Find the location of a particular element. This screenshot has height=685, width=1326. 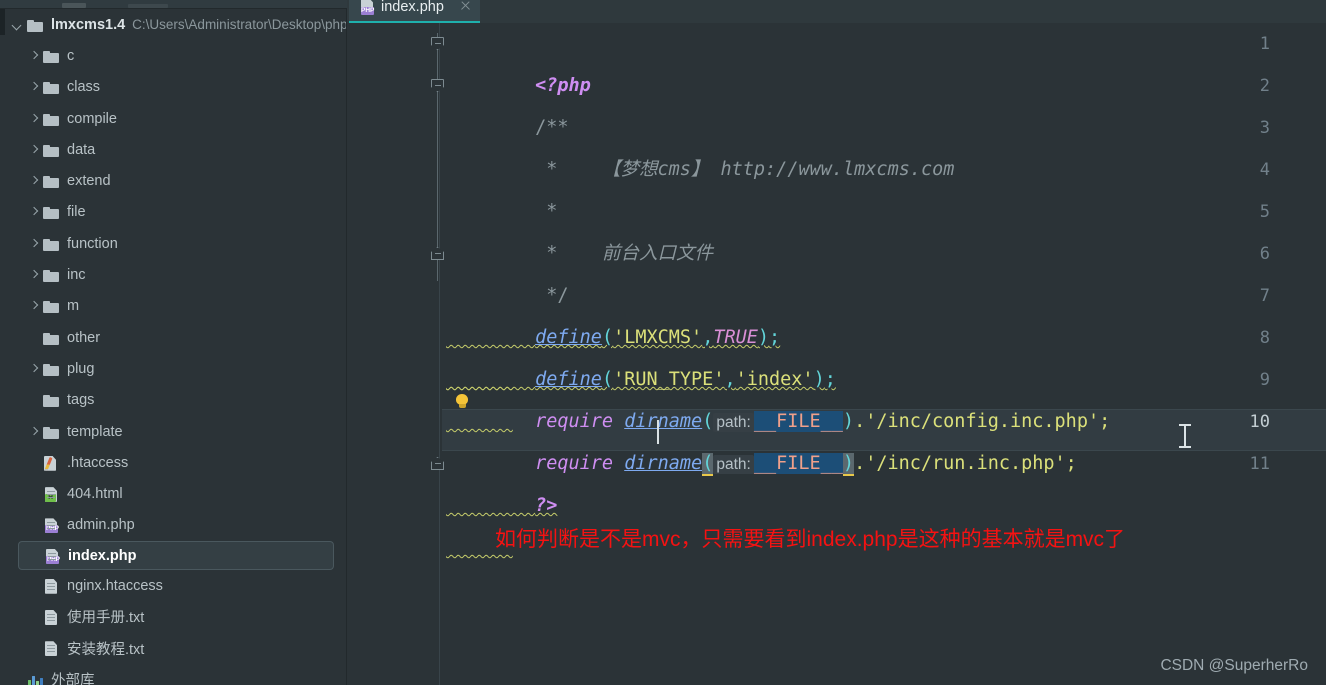

code-line-11: ?> is located at coordinates (501, 479).